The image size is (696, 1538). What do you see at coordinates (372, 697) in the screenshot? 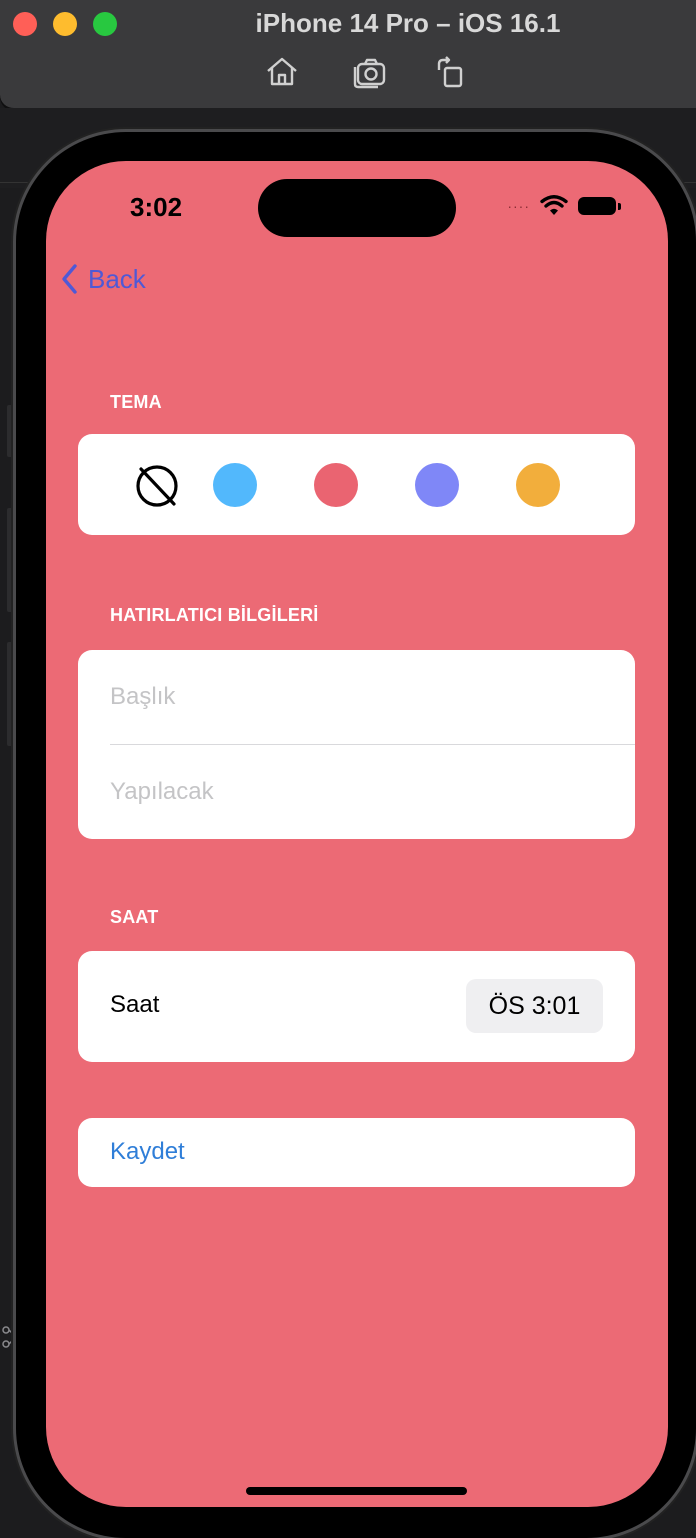
I see `title-input` at bounding box center [372, 697].